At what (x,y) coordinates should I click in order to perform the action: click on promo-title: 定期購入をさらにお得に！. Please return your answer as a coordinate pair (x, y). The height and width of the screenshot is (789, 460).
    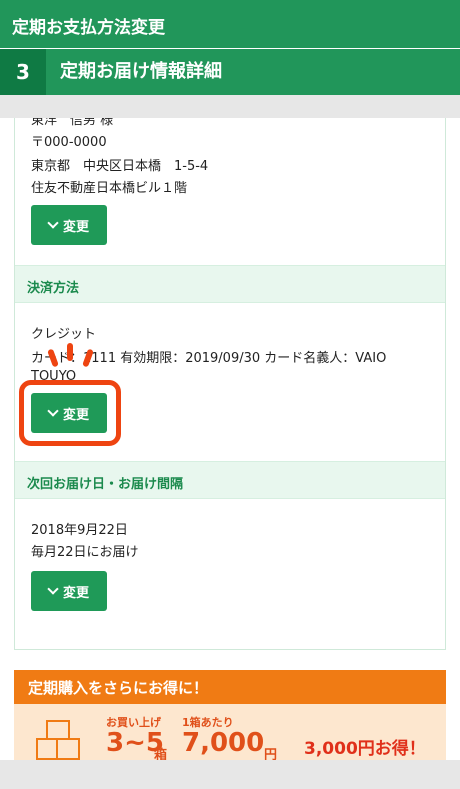
    Looking at the image, I should click on (118, 688).